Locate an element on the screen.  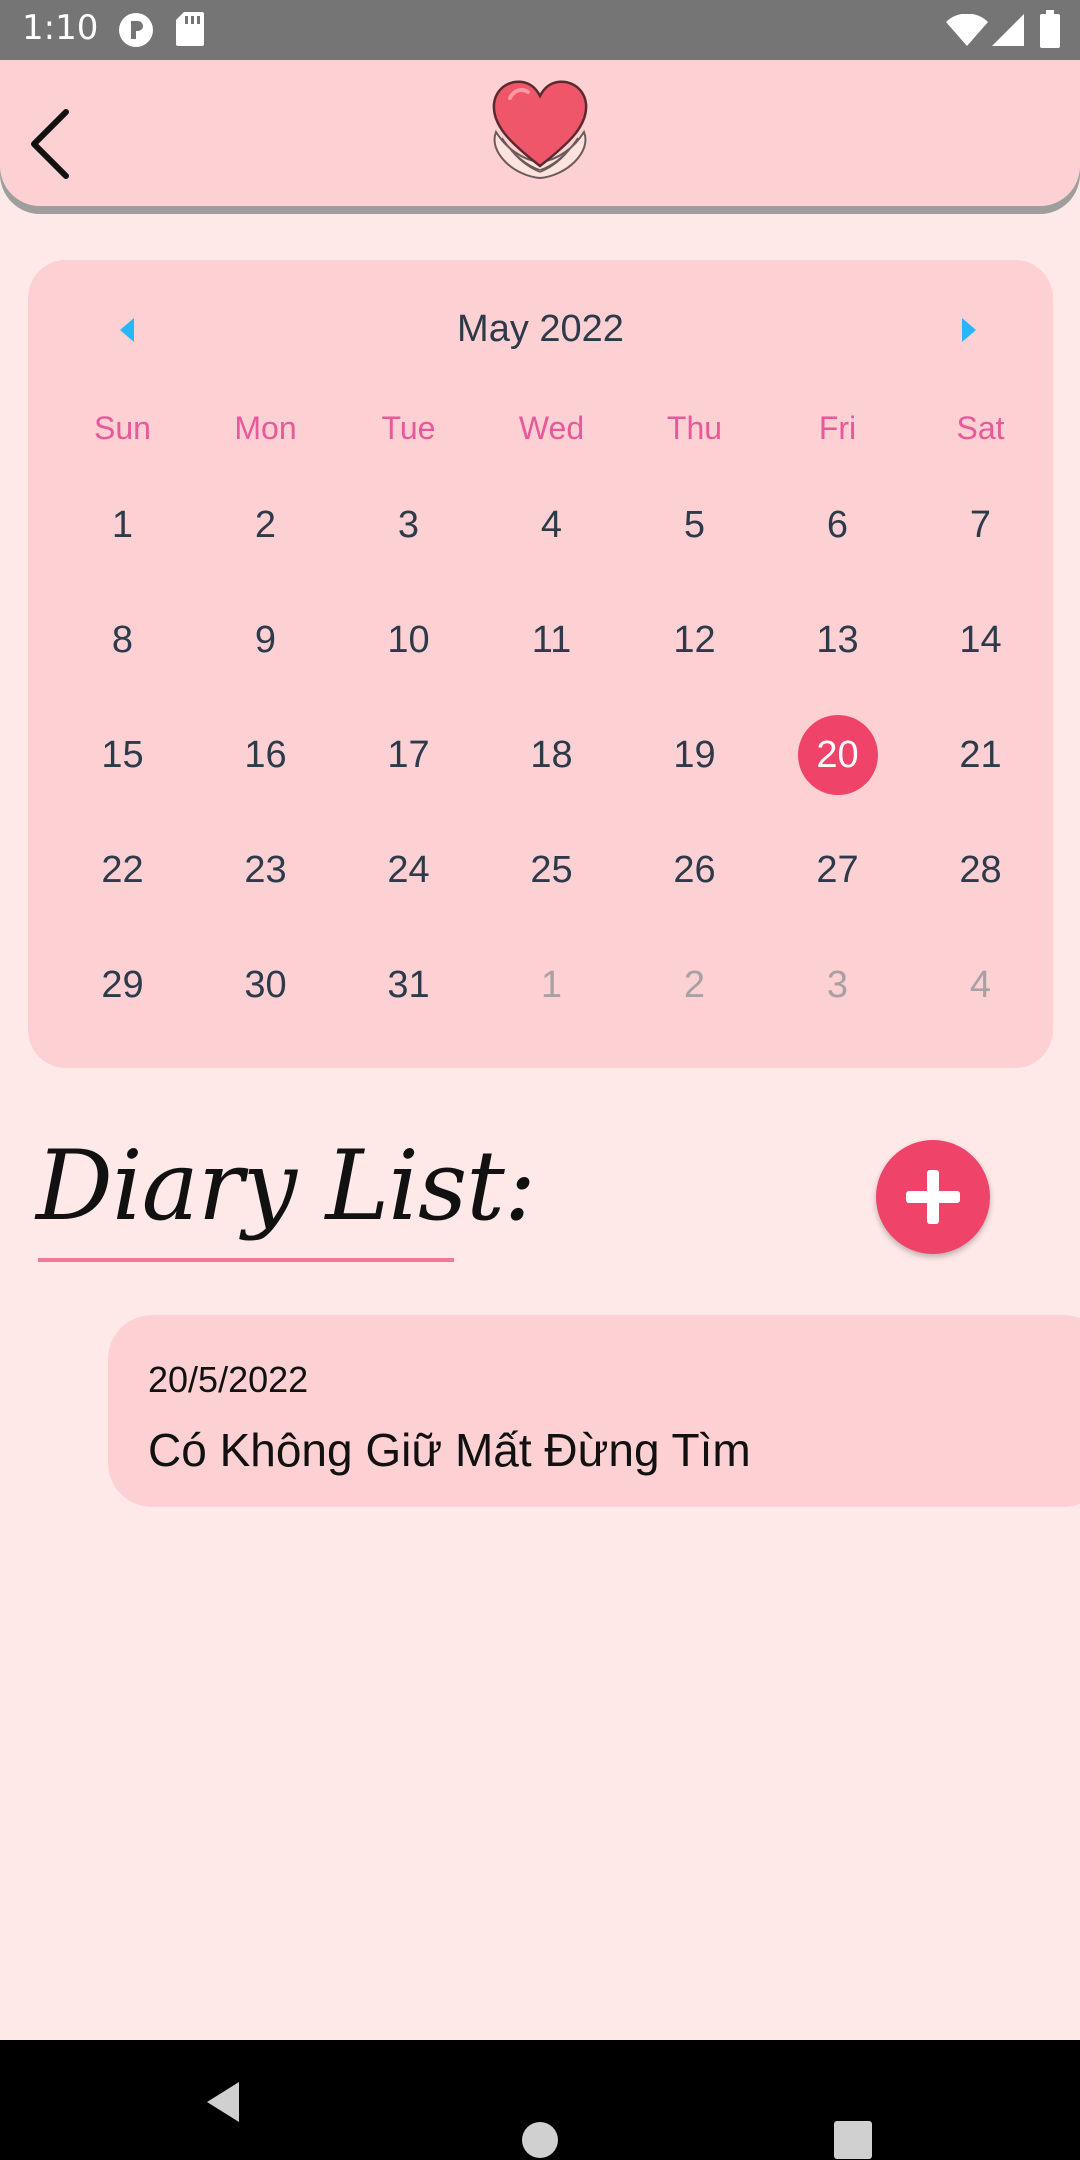
app-bar is located at coordinates (540, 133).